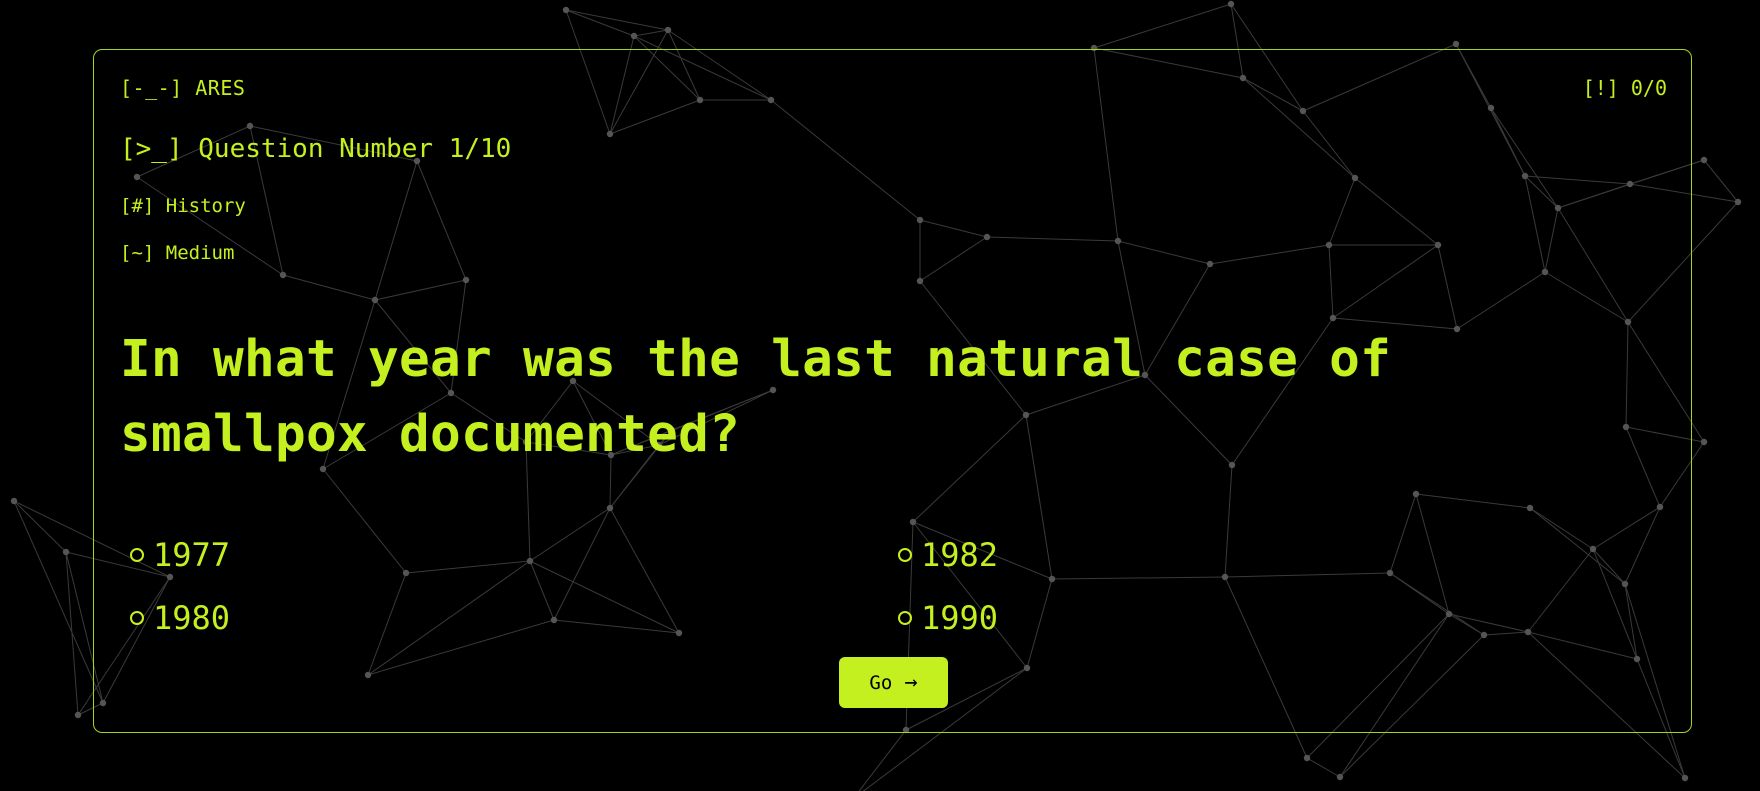 This screenshot has height=791, width=1760. Describe the element at coordinates (960, 555) in the screenshot. I see `answer-option-label: 1982` at that location.